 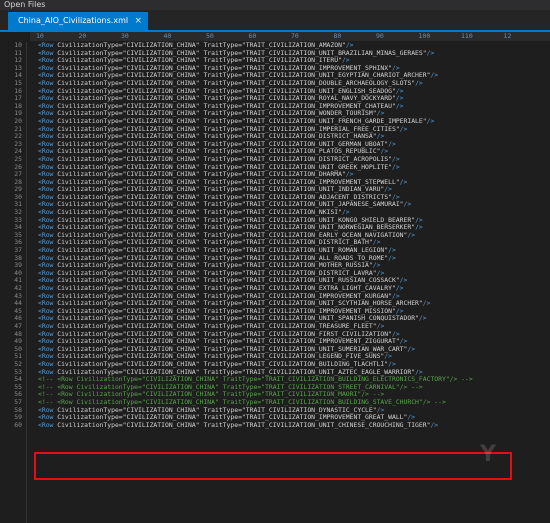 I want to click on line-number: 60, so click(x=18, y=424).